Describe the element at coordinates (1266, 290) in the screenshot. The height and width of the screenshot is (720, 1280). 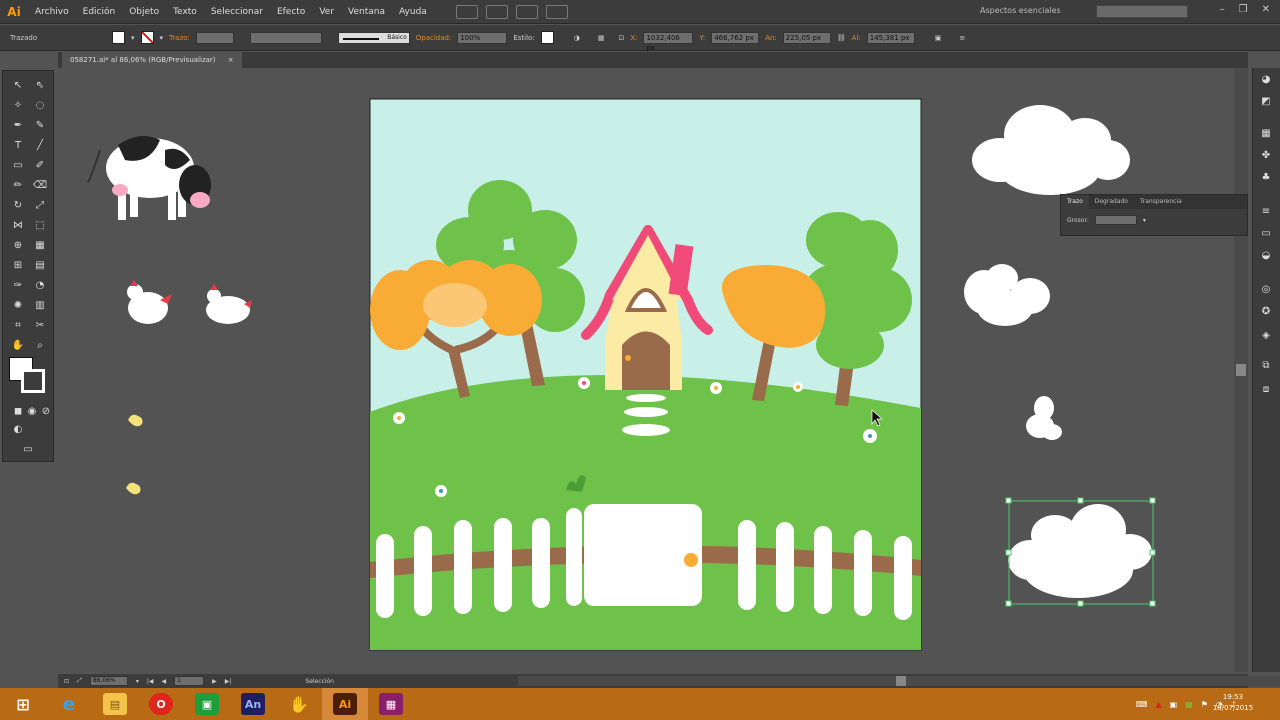
I see `appearance-panel-icon: ◎` at that location.